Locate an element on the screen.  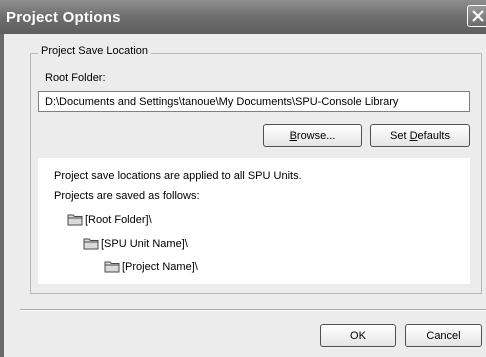
tree-label: [Root Folder]\ is located at coordinates (118, 219).